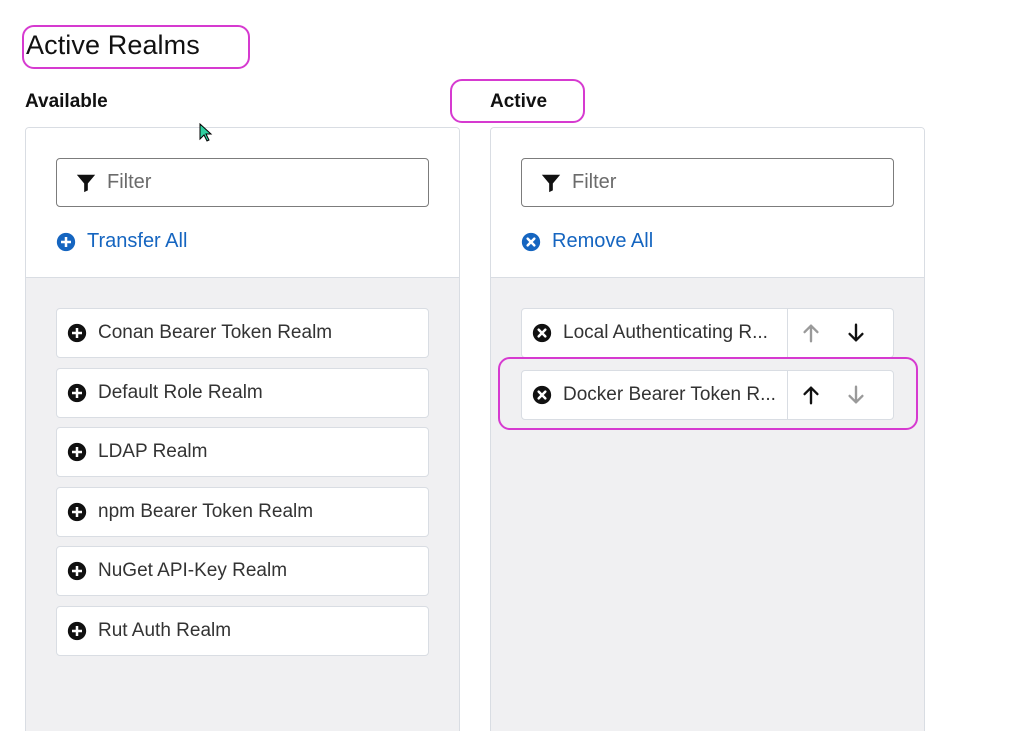  Describe the element at coordinates (136, 47) in the screenshot. I see `title-highlight` at that location.